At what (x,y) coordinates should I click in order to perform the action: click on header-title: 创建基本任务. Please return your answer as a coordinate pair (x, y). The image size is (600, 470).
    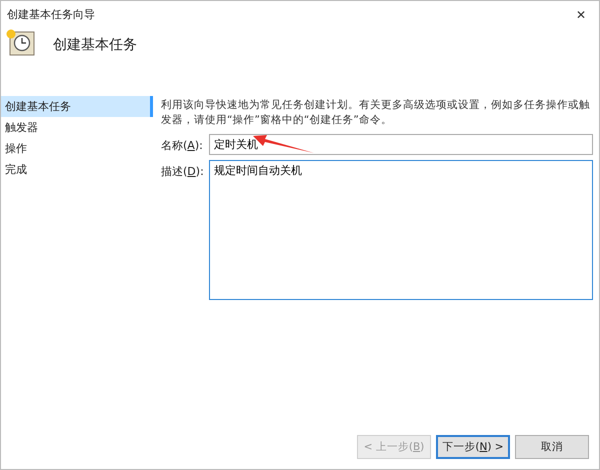
    Looking at the image, I should click on (95, 45).